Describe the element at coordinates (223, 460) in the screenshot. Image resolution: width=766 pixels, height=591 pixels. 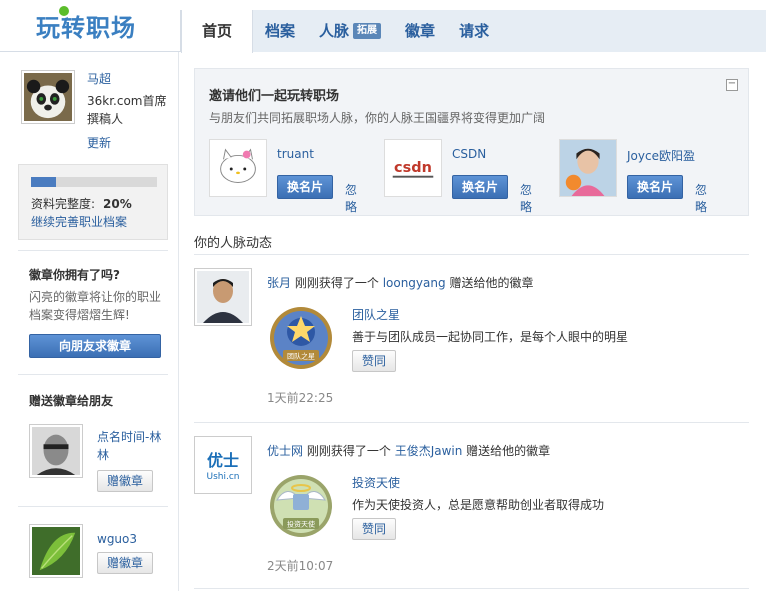
I see `ushi-logo-cn: 优士` at that location.